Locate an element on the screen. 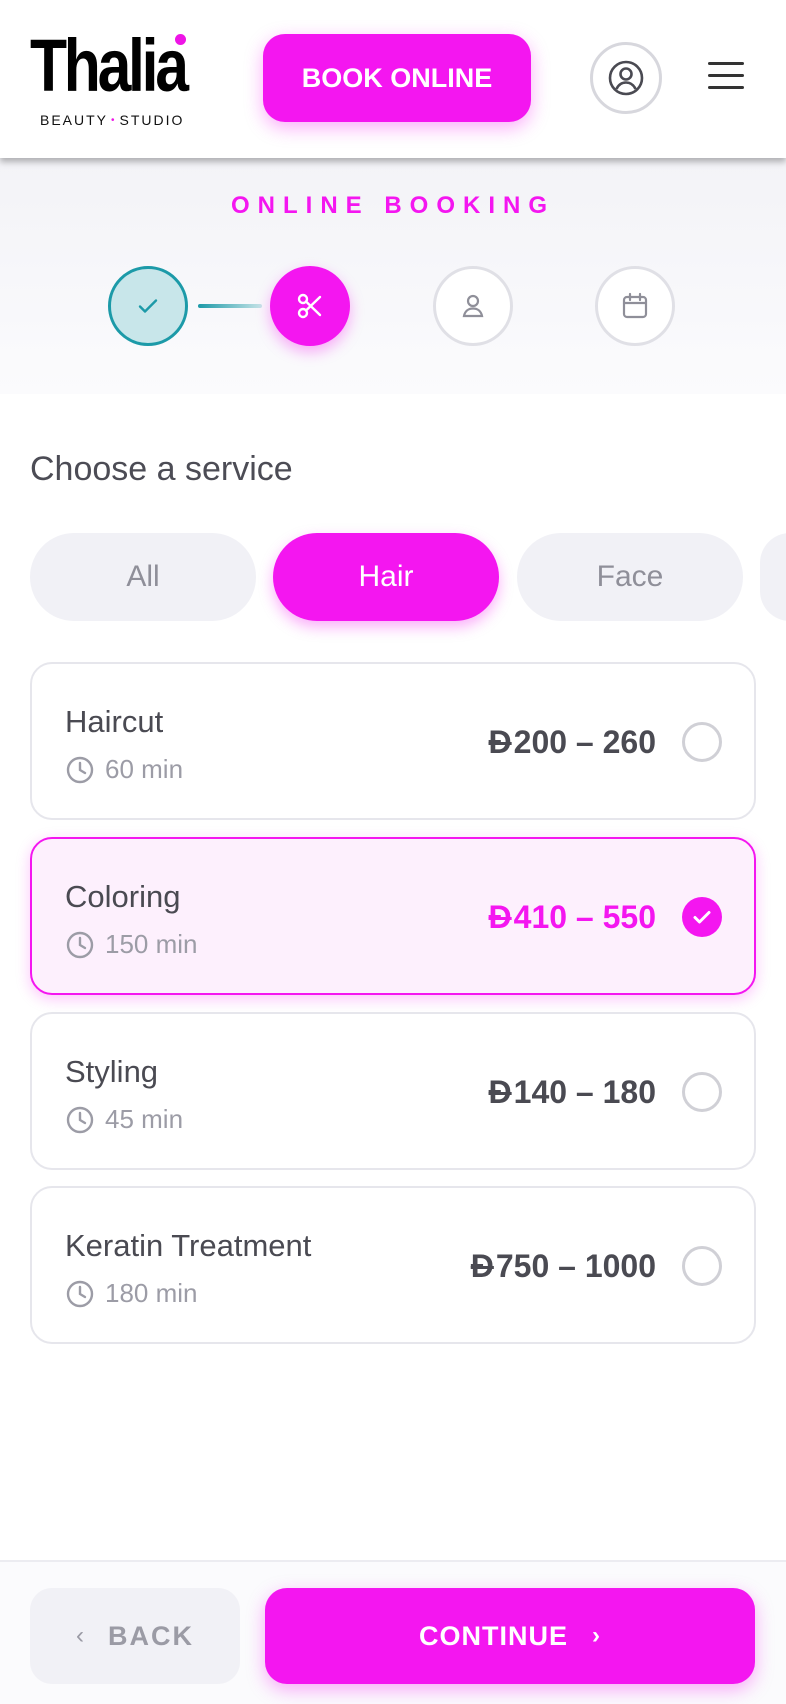 Image resolution: width=786 pixels, height=1704 pixels. price-range: 750 – 1000 is located at coordinates (575, 1266).